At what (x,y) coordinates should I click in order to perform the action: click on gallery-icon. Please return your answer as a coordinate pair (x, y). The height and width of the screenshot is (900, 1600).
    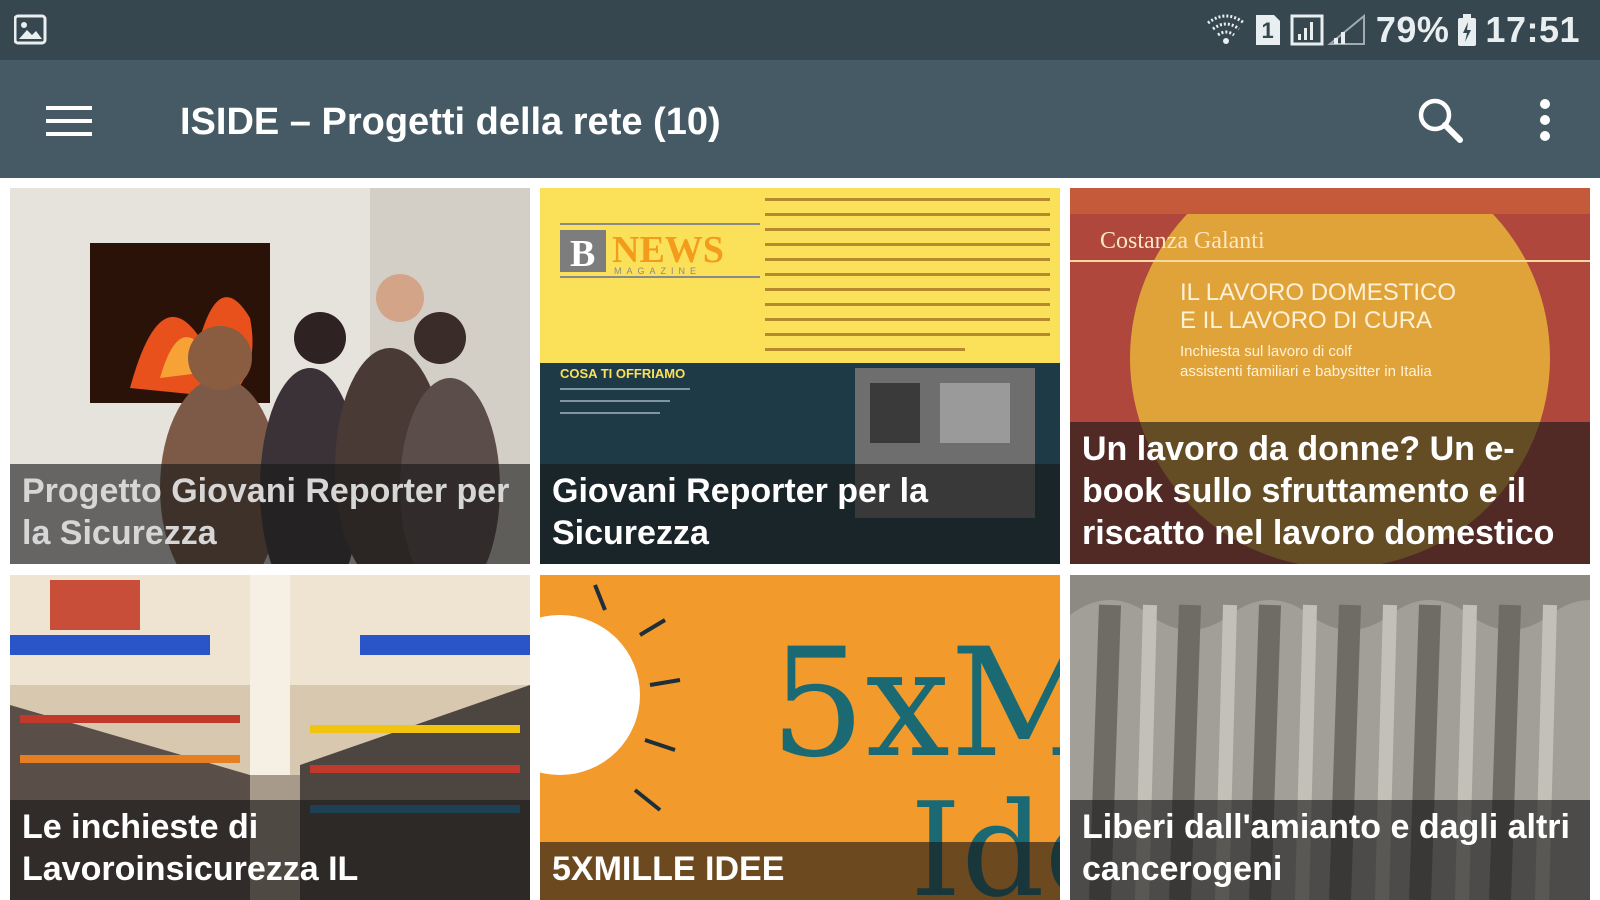
    Looking at the image, I should click on (30, 30).